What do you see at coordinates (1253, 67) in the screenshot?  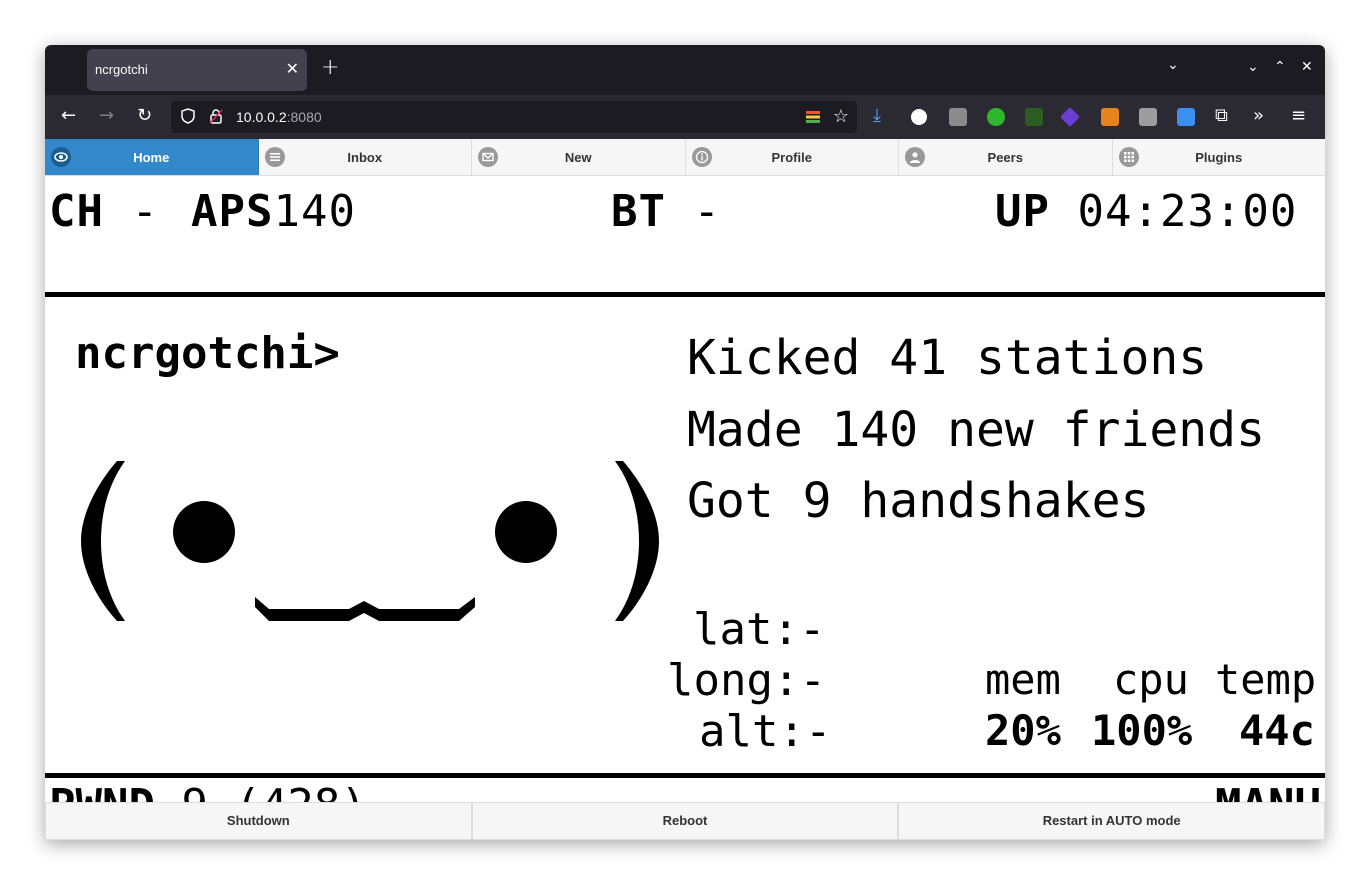 I see `minimize-icon: ⌄` at bounding box center [1253, 67].